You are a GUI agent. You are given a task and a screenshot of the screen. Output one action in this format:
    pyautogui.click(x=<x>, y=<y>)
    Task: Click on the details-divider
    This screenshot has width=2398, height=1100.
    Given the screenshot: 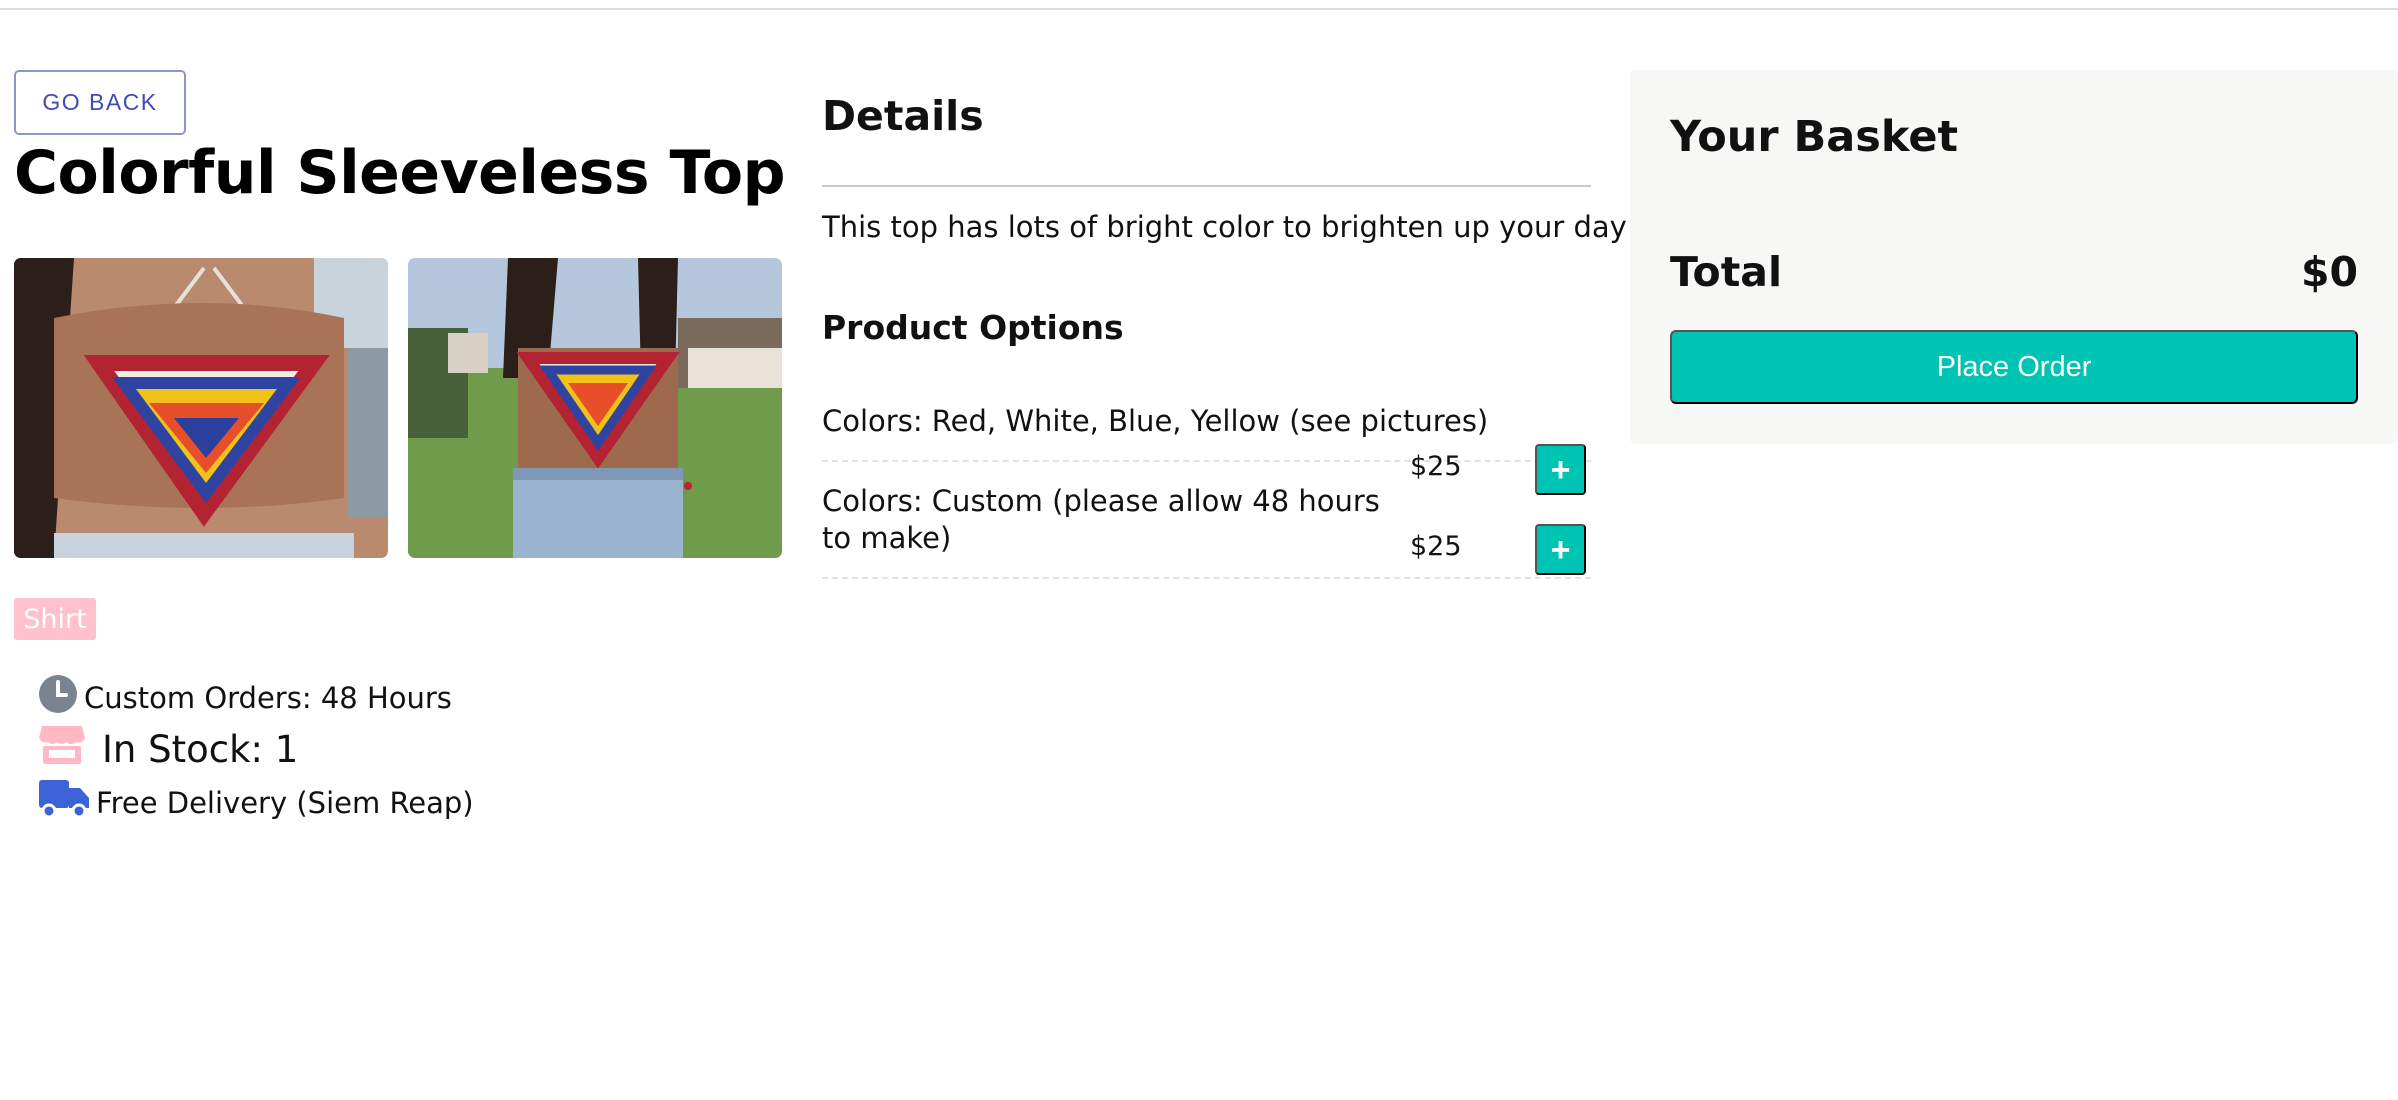 What is the action you would take?
    pyautogui.click(x=1206, y=186)
    